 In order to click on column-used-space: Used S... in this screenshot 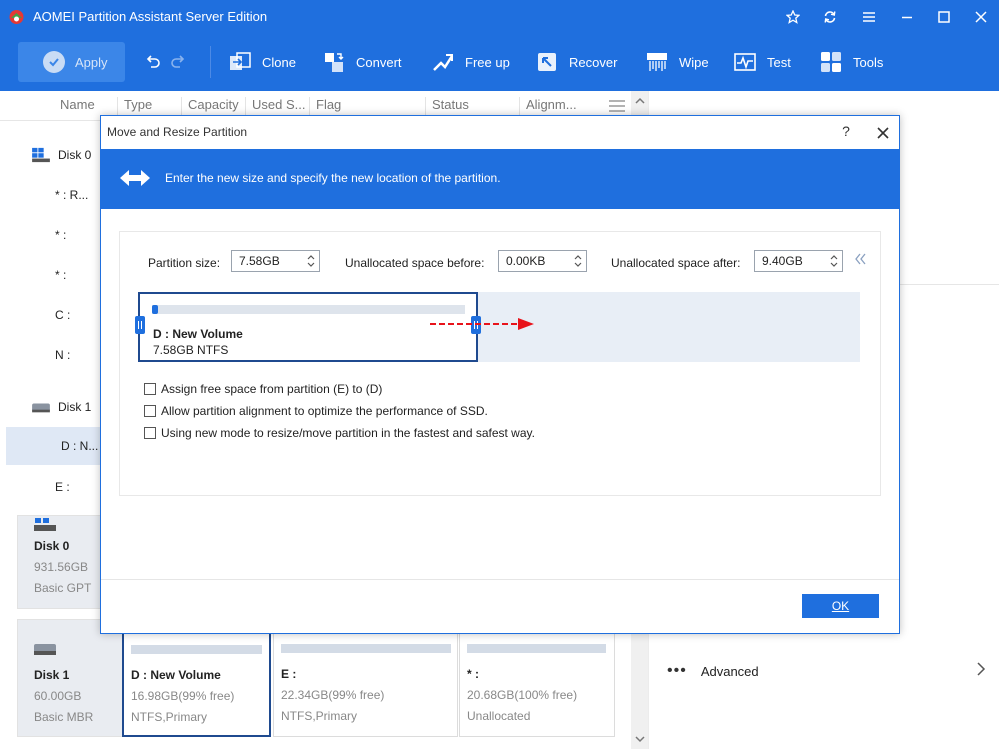, I will do `click(277, 106)`.